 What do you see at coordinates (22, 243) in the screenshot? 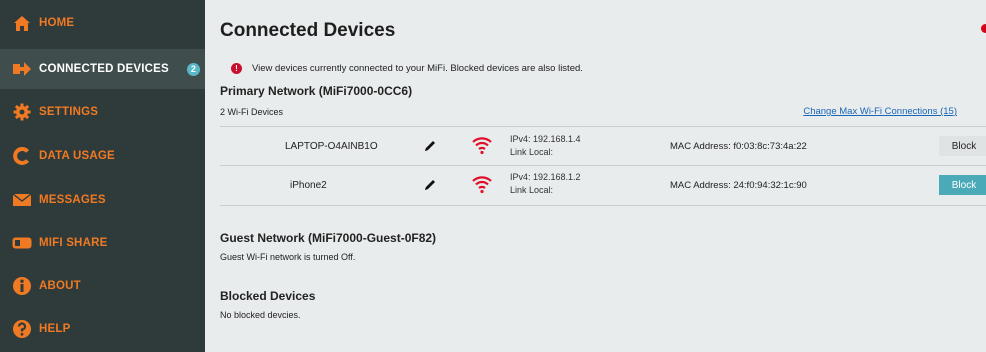
I see `mifi-share-icon` at bounding box center [22, 243].